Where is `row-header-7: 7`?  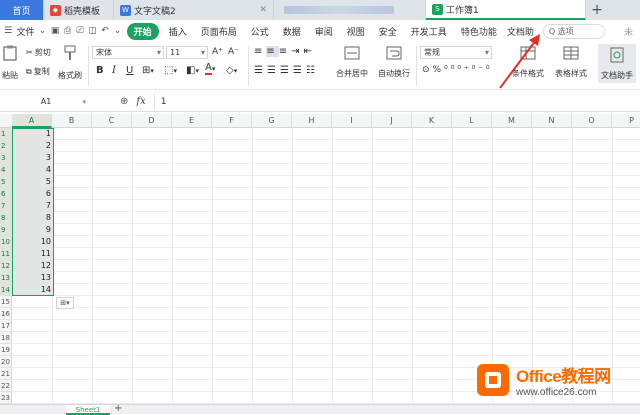 row-header-7: 7 is located at coordinates (6, 206).